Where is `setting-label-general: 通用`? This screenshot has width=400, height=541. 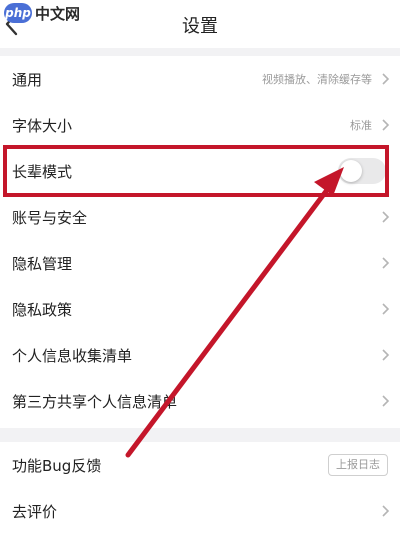 setting-label-general: 通用 is located at coordinates (27, 79).